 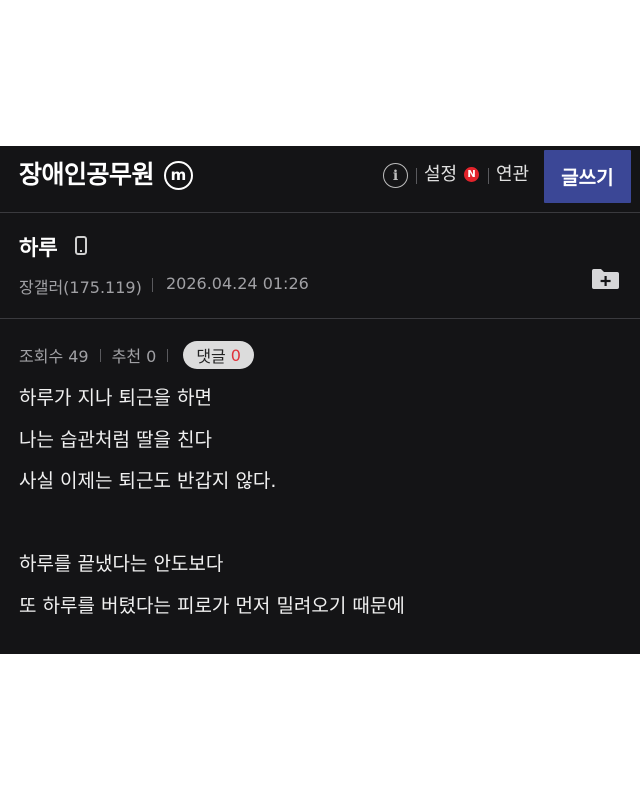 I want to click on post-title: 하루, so click(x=38, y=248).